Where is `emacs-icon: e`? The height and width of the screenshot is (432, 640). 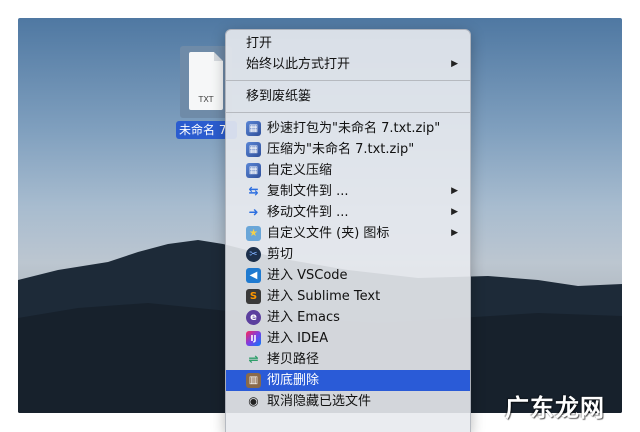 emacs-icon: e is located at coordinates (253, 317).